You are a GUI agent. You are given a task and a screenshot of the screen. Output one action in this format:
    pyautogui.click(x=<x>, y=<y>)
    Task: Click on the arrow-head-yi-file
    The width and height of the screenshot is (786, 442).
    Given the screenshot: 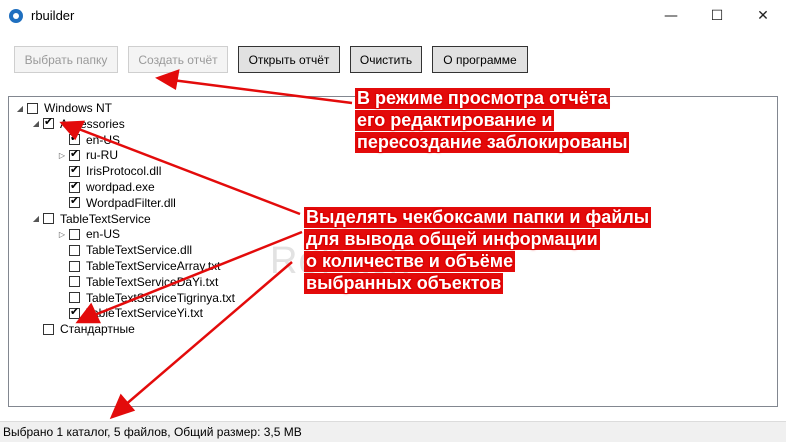 What is the action you would take?
    pyautogui.click(x=88, y=313)
    